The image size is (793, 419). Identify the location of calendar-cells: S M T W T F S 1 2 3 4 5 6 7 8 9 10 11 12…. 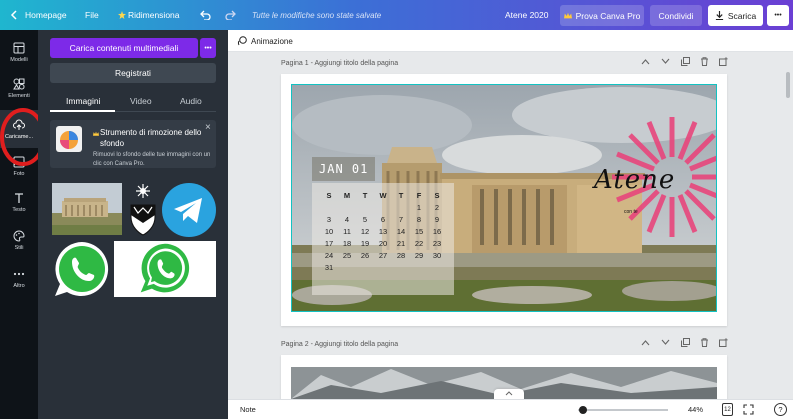
(383, 231).